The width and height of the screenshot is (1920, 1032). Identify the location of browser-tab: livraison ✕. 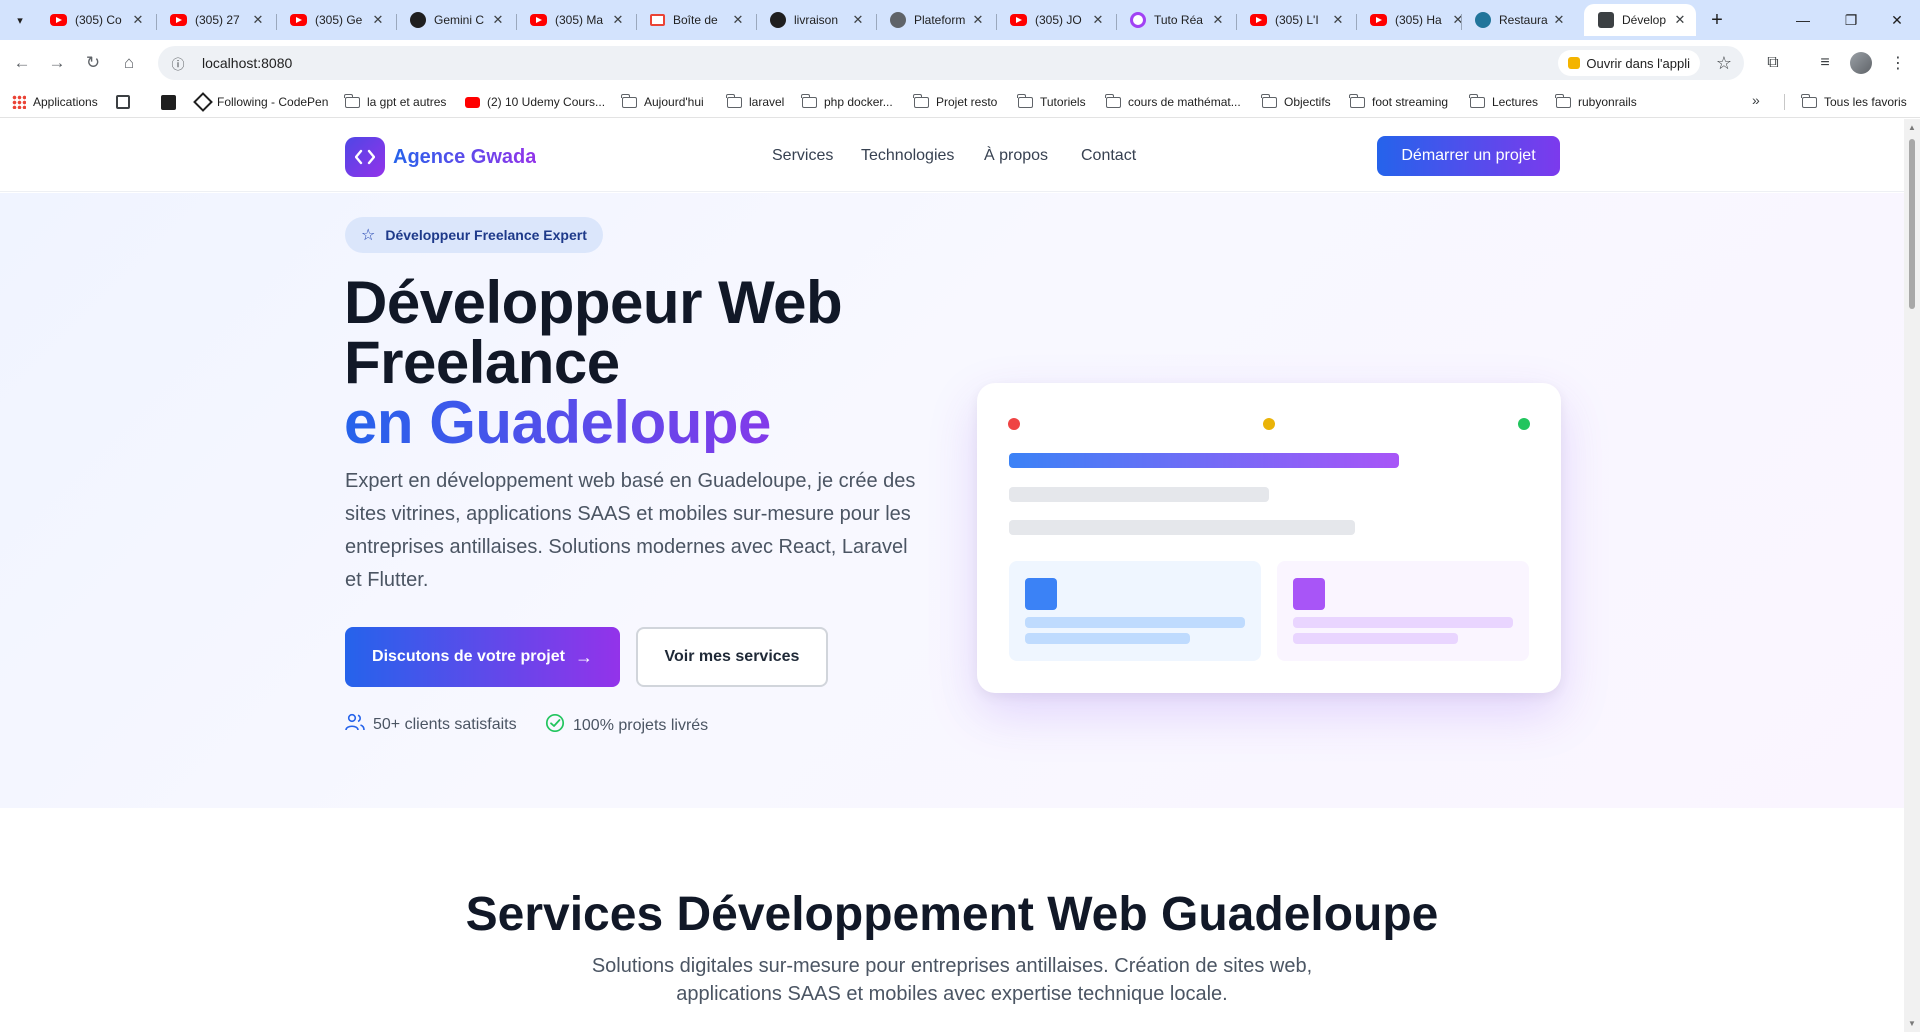
(815, 20).